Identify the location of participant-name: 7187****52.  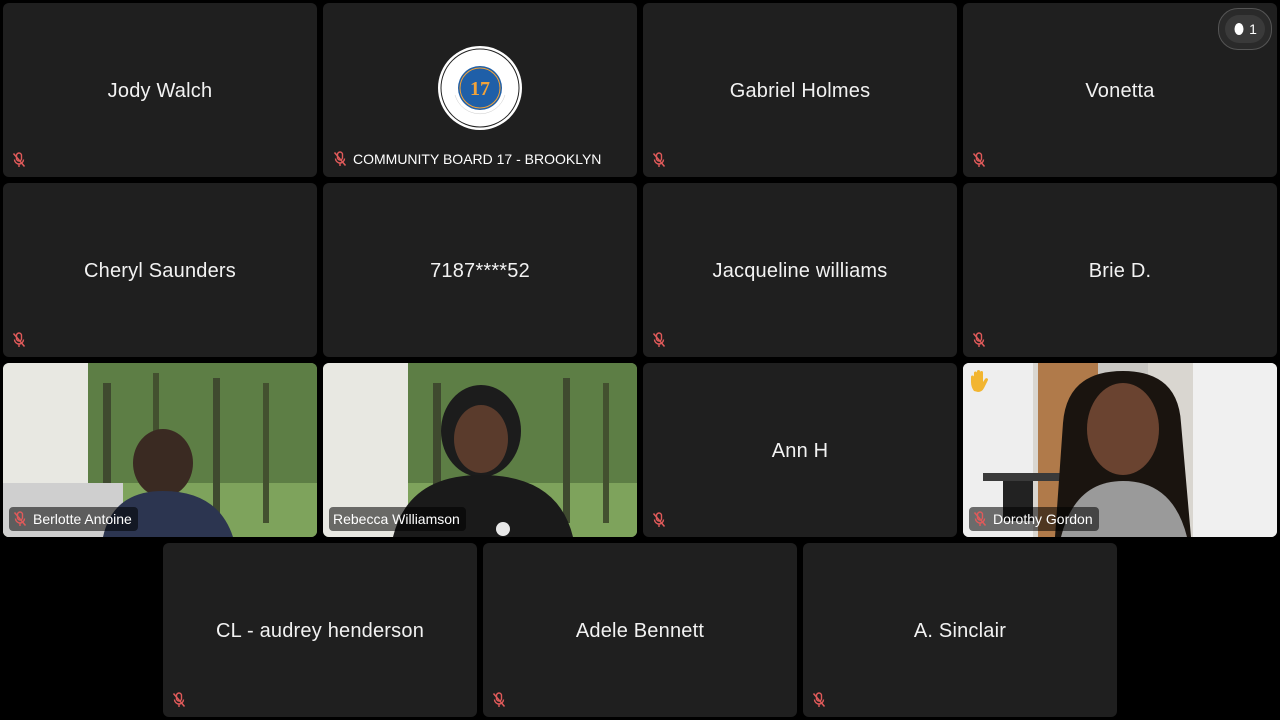
(480, 270).